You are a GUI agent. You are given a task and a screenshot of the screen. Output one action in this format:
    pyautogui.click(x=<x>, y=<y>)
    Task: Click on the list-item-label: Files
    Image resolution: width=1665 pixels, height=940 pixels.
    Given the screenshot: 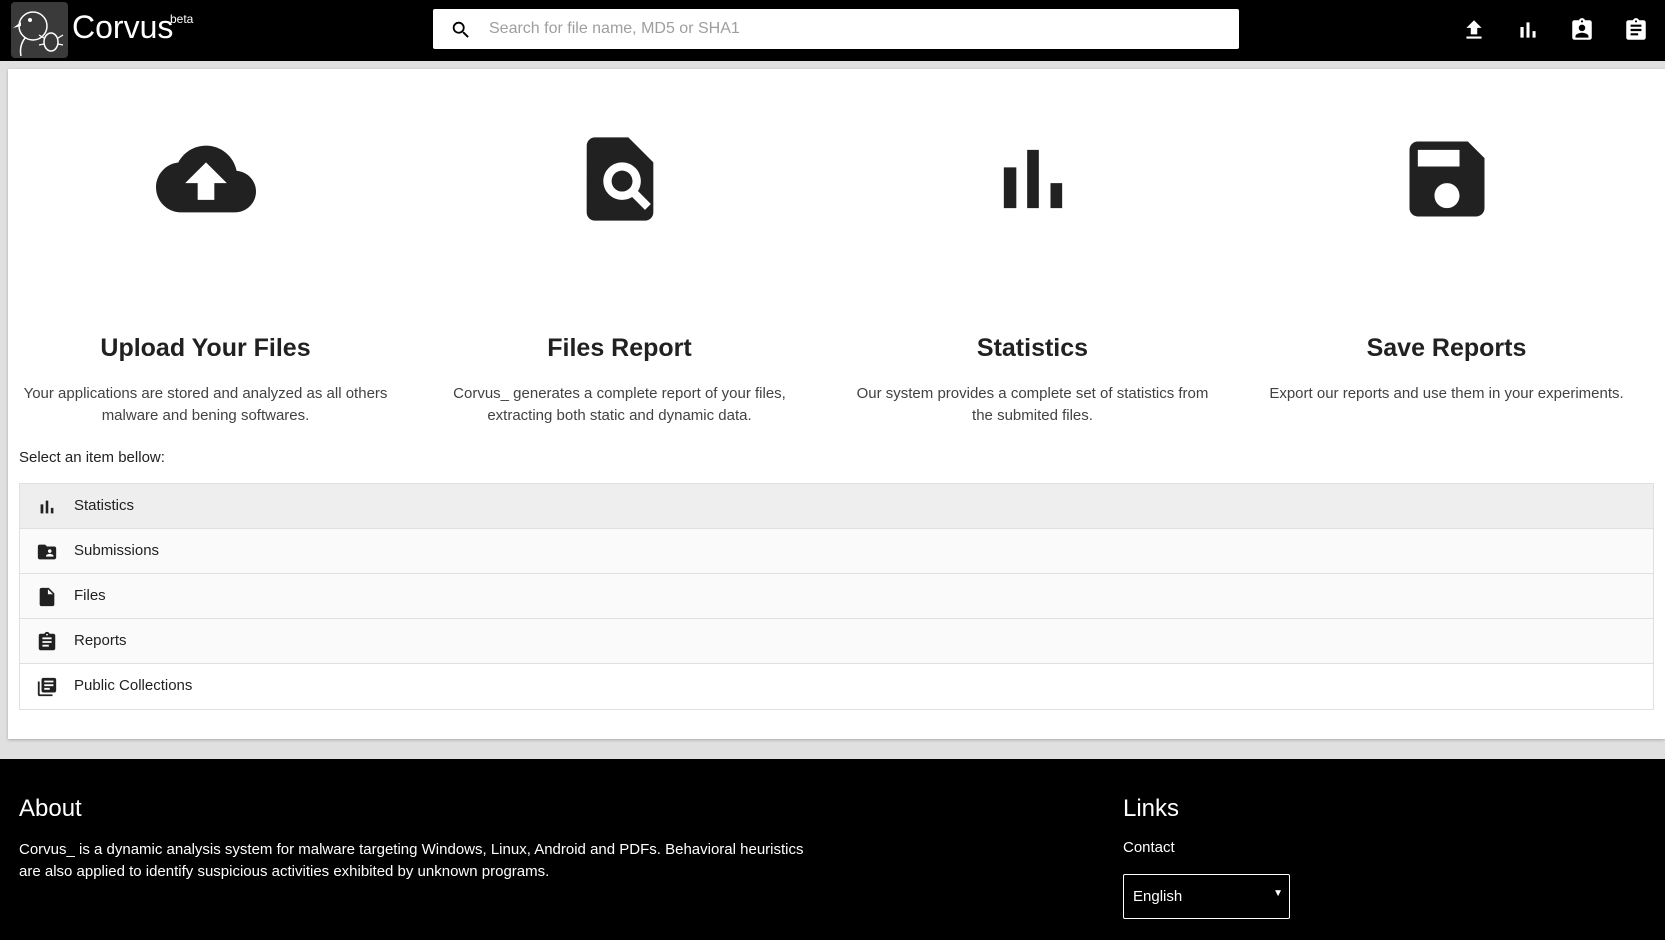 What is the action you would take?
    pyautogui.click(x=90, y=595)
    